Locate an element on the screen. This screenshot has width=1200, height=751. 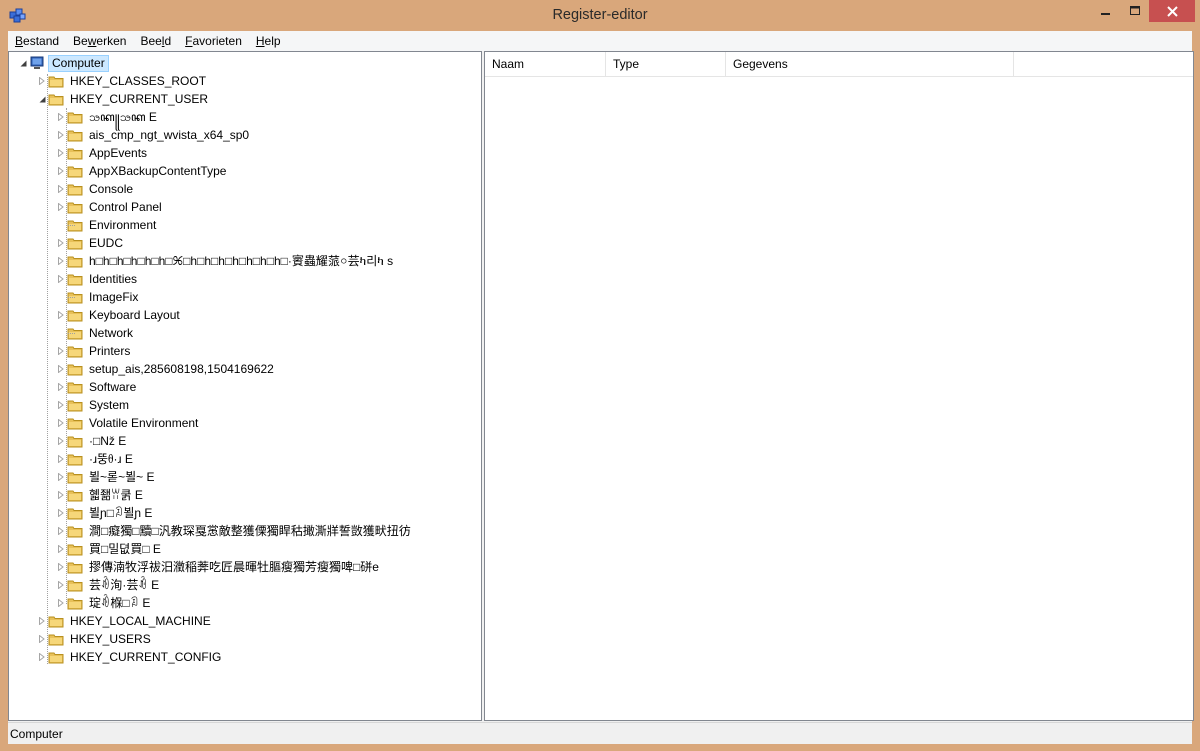
tree-node-hkcu-child: 뵐ɲ□ꀣ뵐ɲ E is located at coordinates (105, 513).